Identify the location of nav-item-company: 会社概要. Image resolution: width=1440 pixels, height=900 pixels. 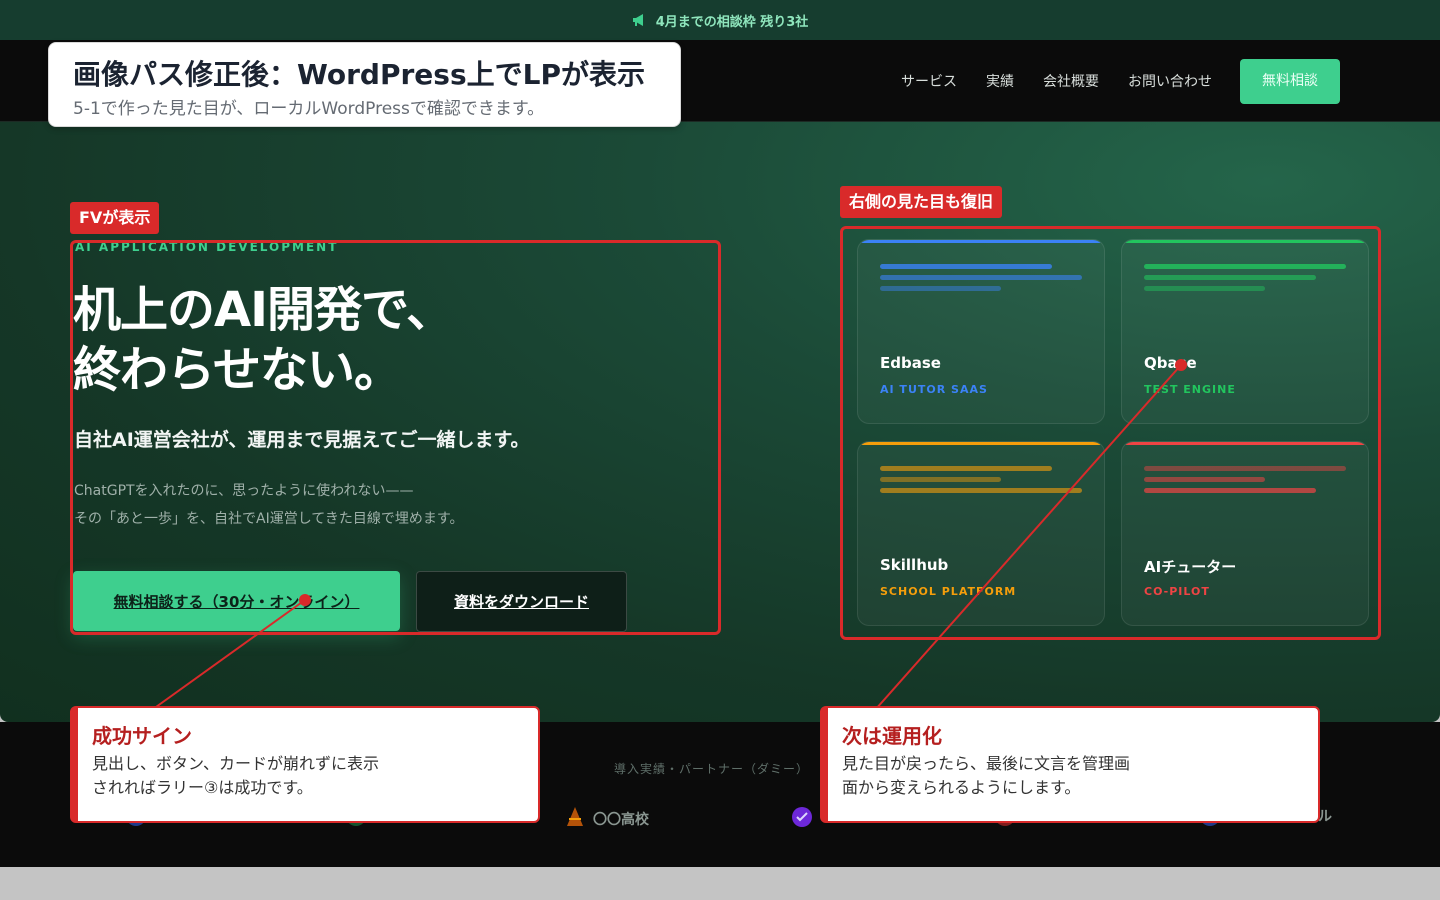
(1071, 81).